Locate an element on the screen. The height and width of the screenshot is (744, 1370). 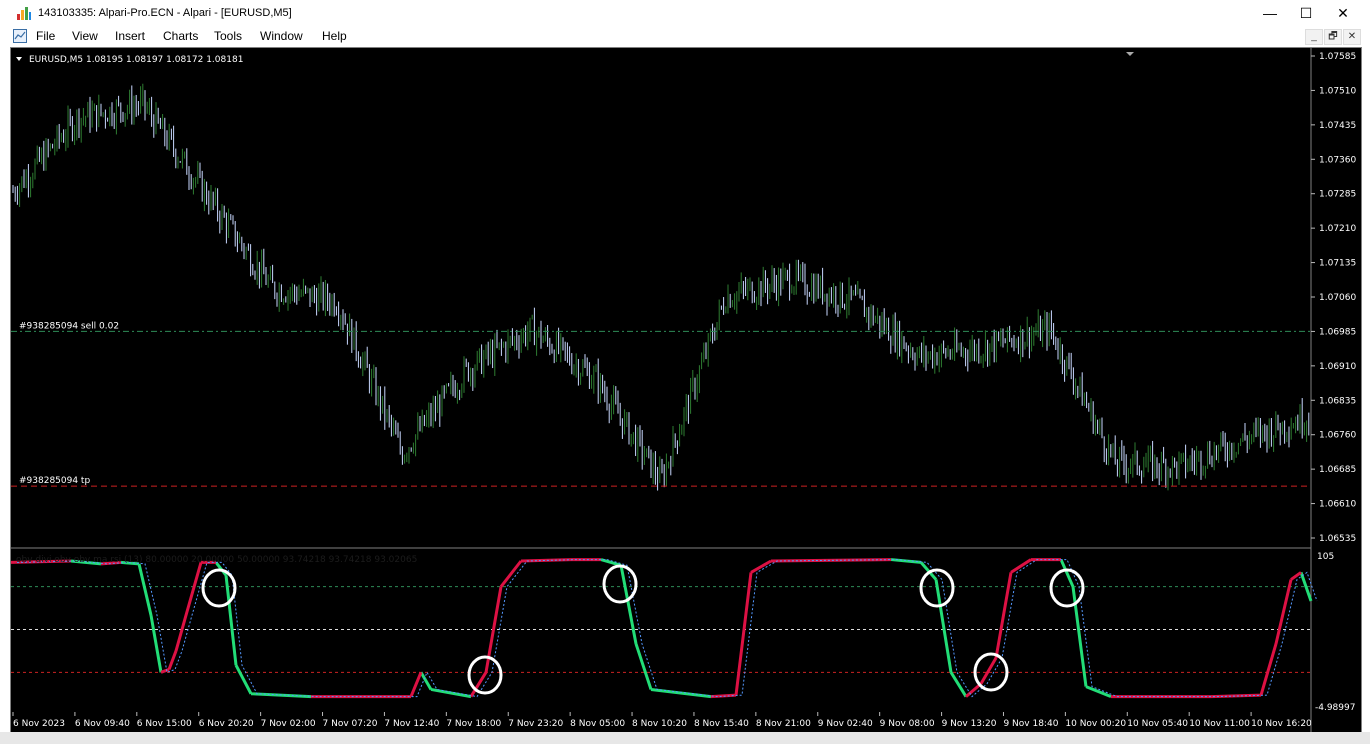
close-window-button: ✕ is located at coordinates (1343, 13).